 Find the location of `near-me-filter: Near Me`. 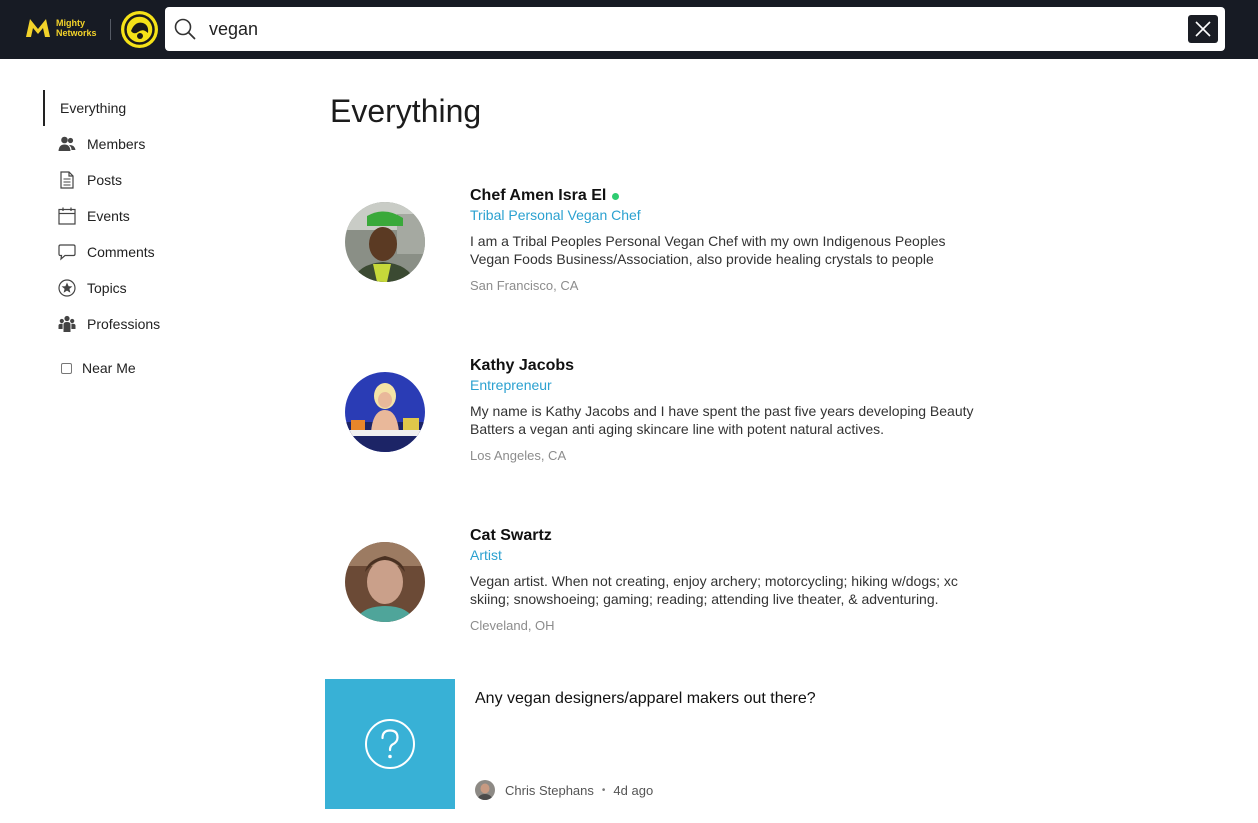

near-me-filter: Near Me is located at coordinates (98, 368).